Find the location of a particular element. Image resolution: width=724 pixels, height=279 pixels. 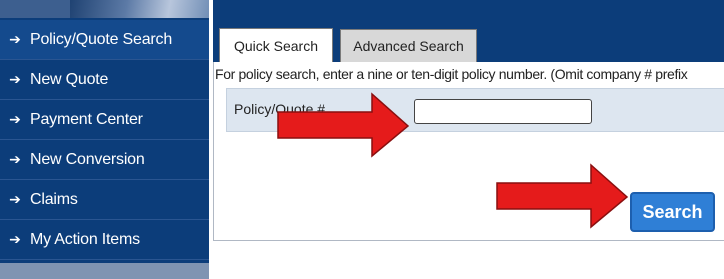

red-arrow-to-input-icon is located at coordinates (343, 125).